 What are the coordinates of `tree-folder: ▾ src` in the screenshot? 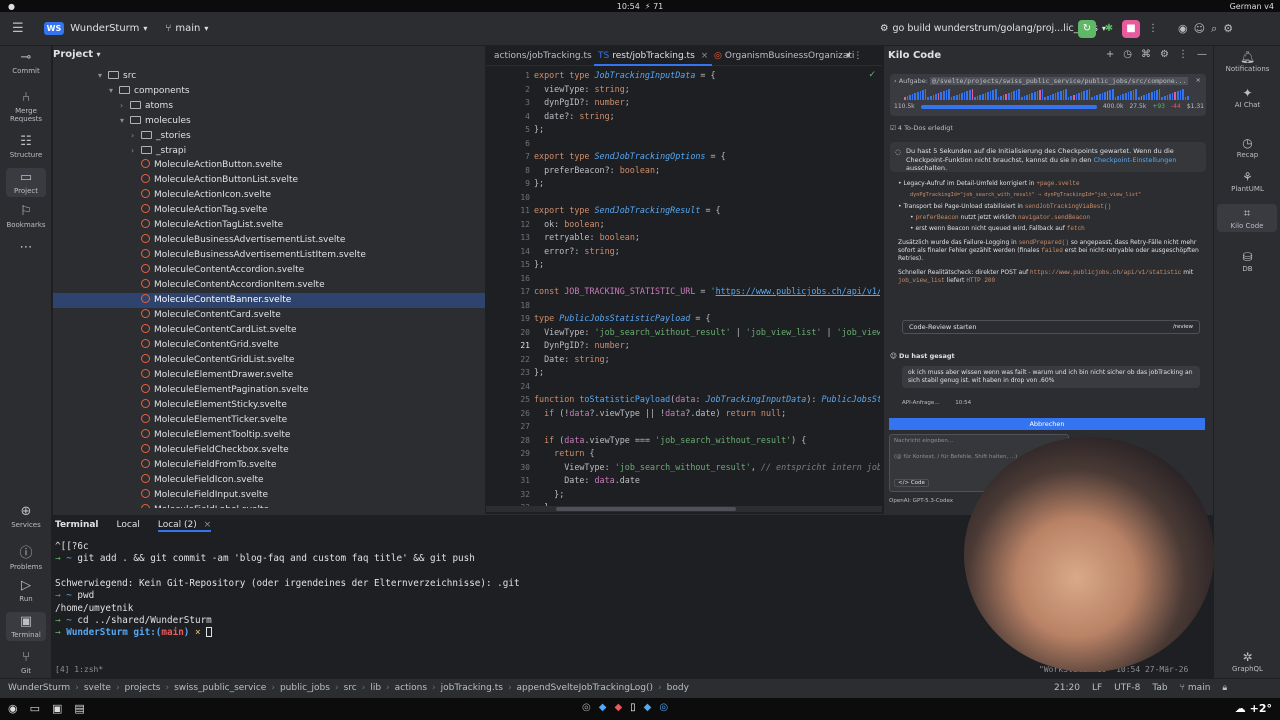 It's located at (269, 75).